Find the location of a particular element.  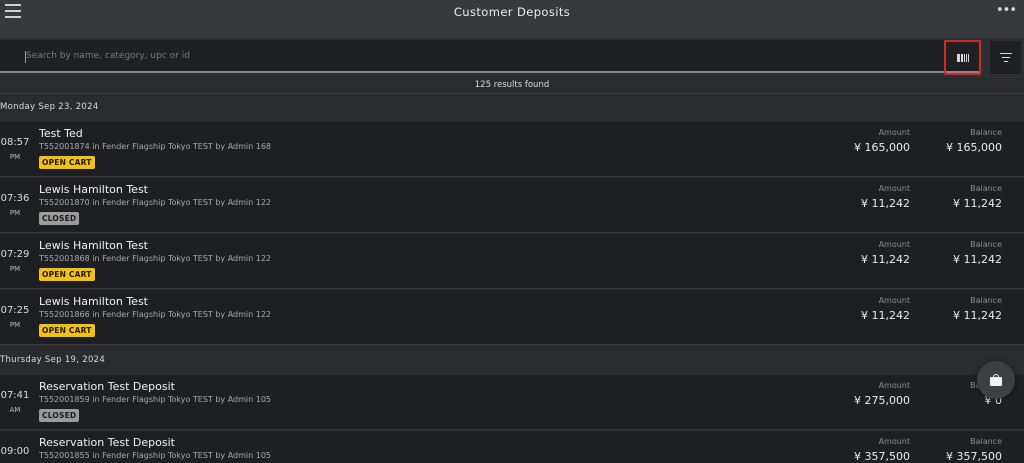

barcode-icon is located at coordinates (962, 57).